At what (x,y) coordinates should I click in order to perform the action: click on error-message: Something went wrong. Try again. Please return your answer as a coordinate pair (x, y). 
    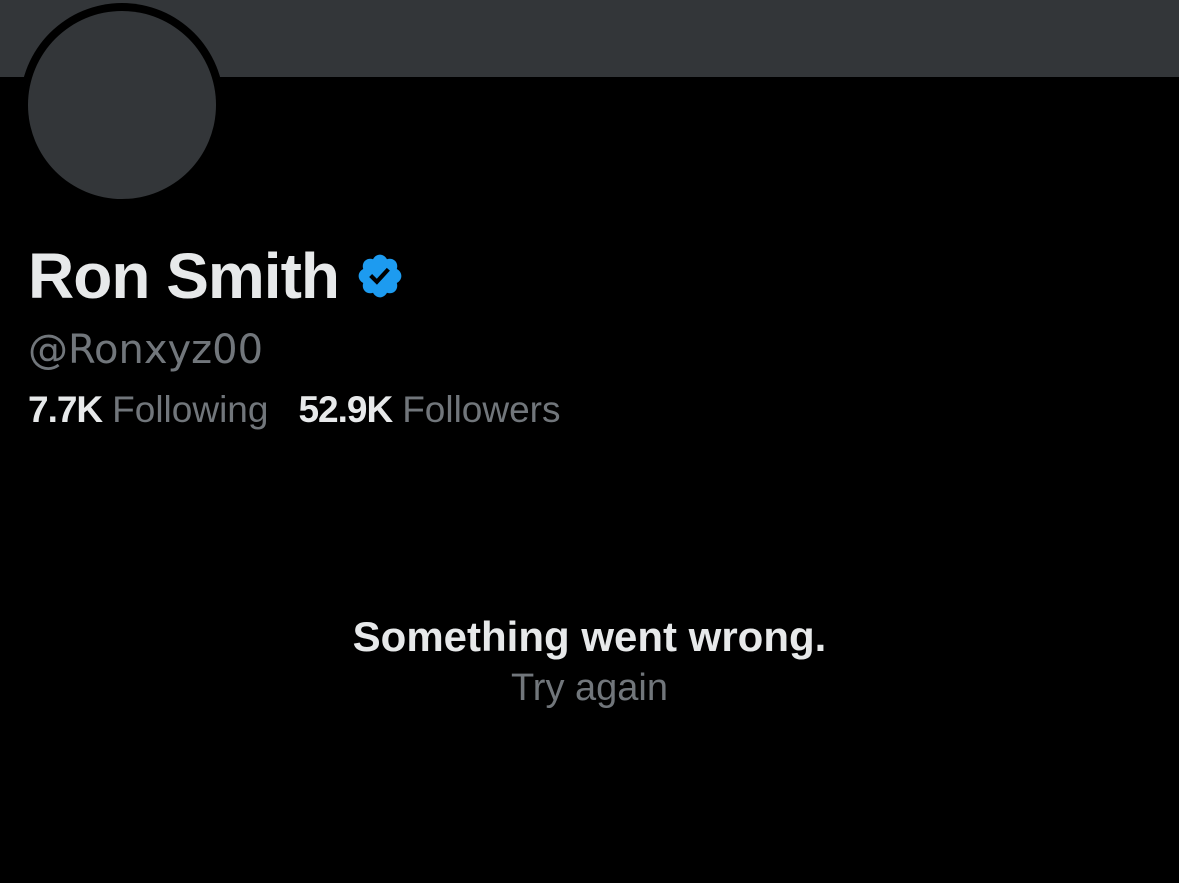
    Looking at the image, I should click on (589, 661).